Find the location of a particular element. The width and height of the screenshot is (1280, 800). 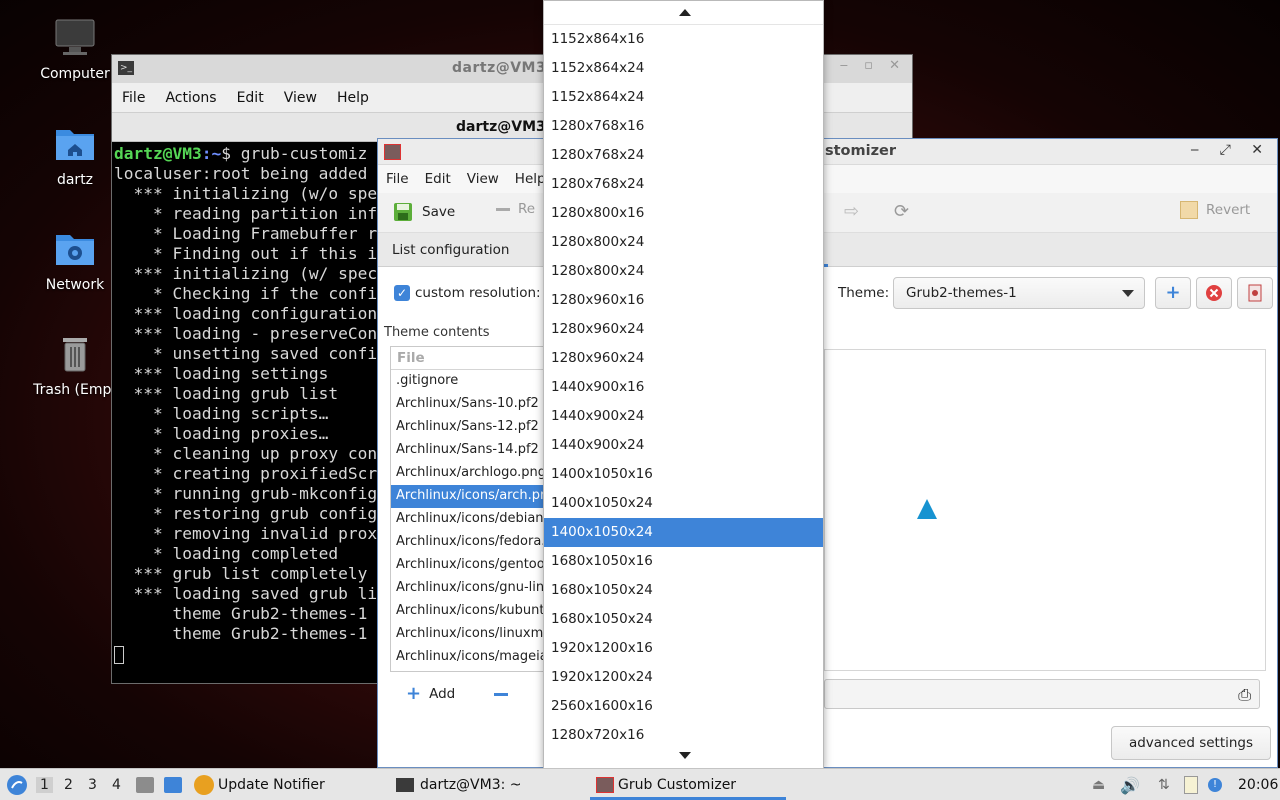

menu-actions: Actions is located at coordinates (196, 98).